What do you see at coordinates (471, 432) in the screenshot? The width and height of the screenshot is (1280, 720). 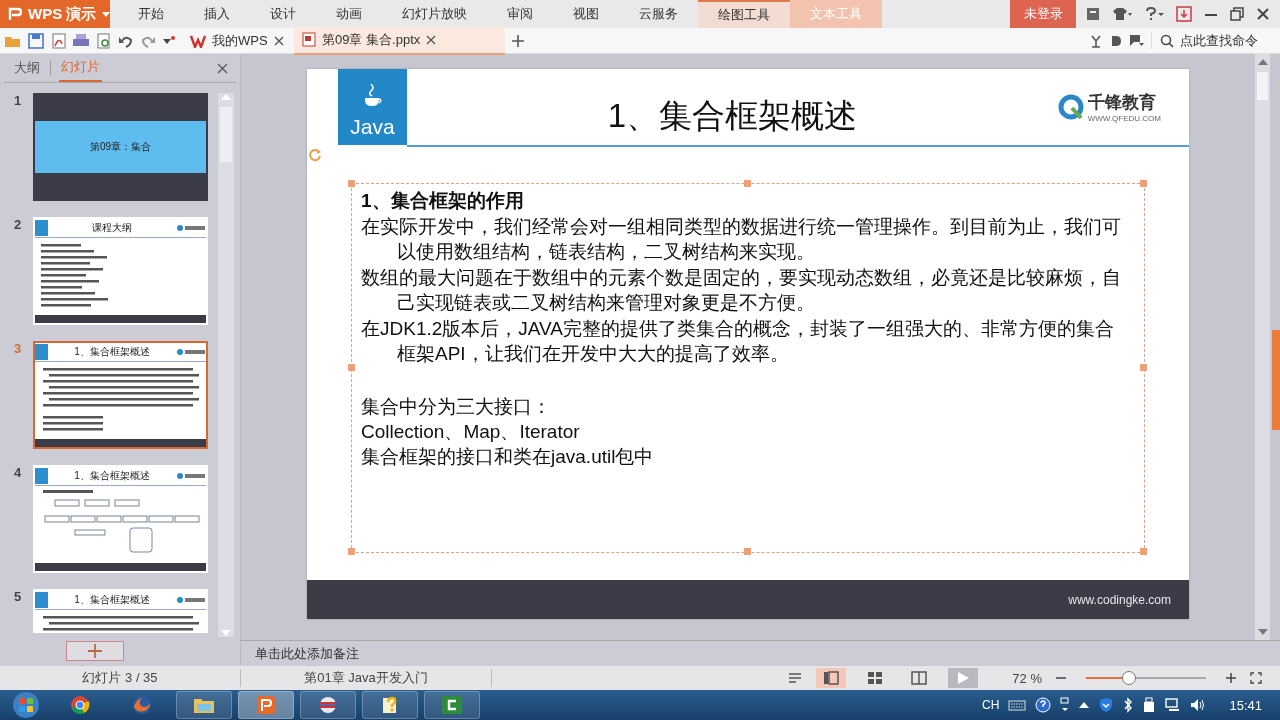 I see `text-line: Collection、Map、Iterator` at bounding box center [471, 432].